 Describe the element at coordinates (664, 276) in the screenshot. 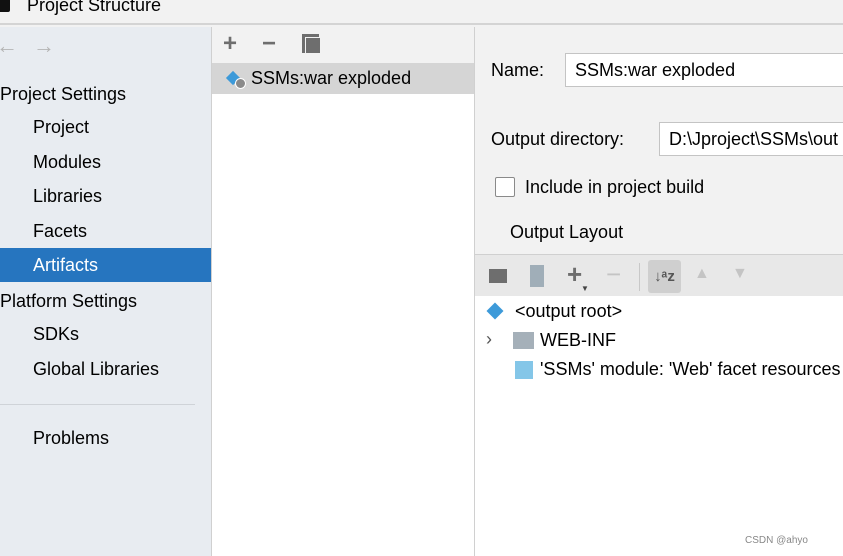

I see `sort-alpha-icon: ↓ᵃz` at that location.